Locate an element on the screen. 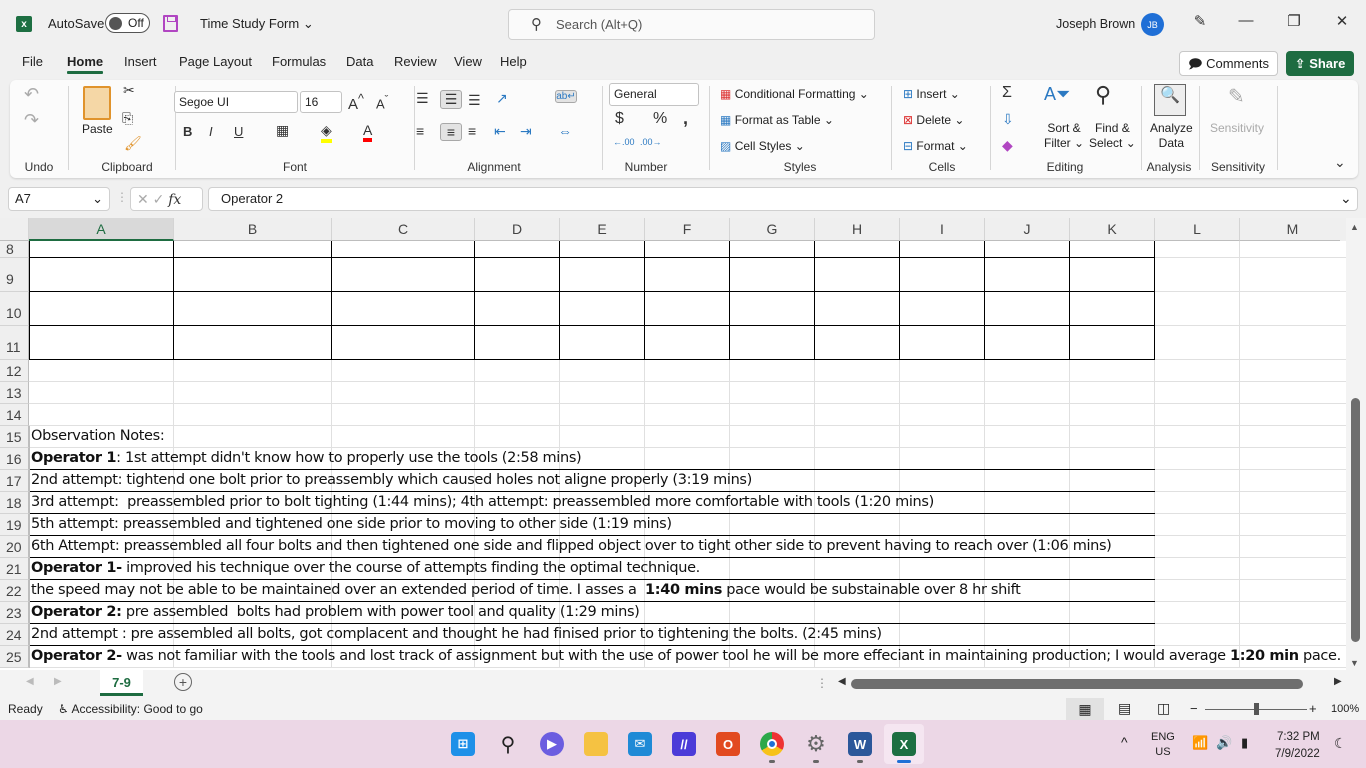  column-header-K: K is located at coordinates (1112, 229).